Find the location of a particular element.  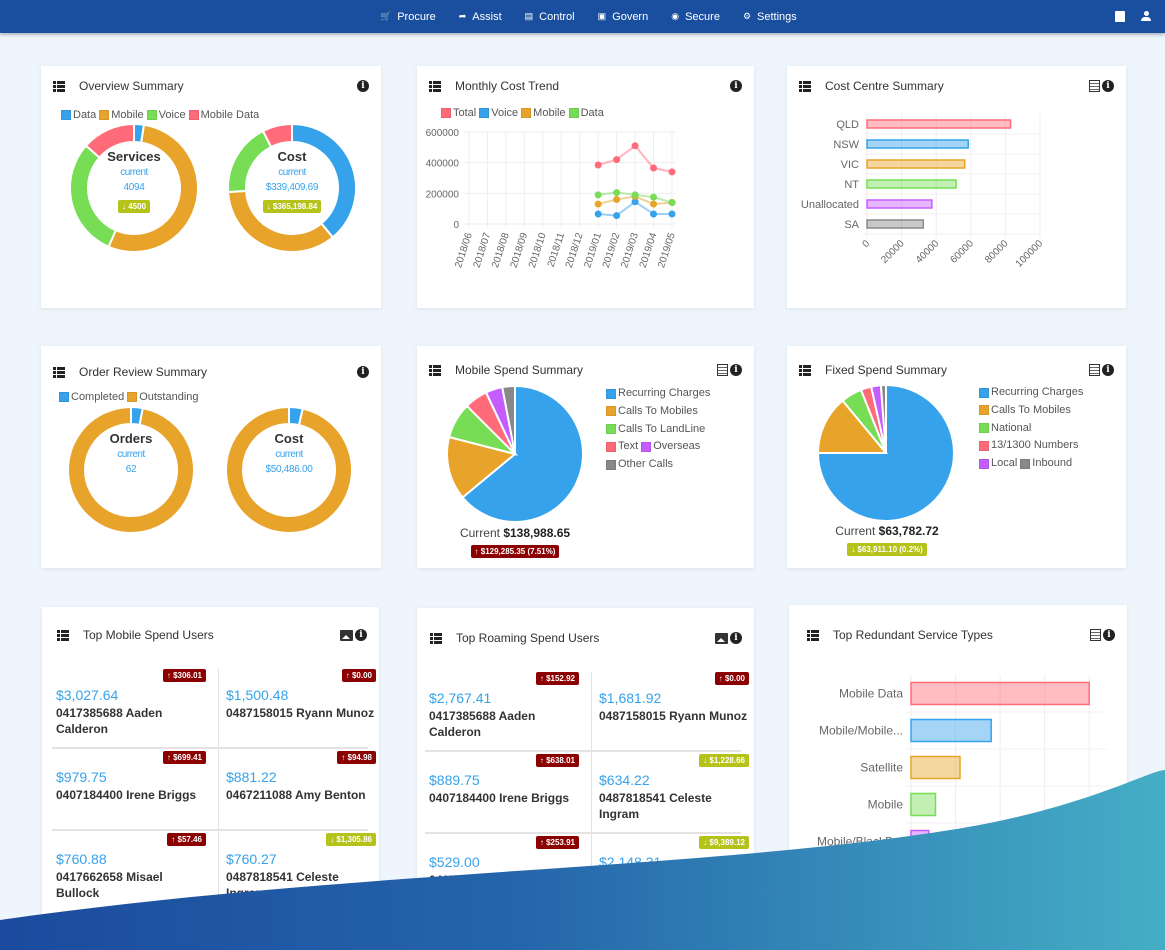

bar-sa is located at coordinates (895, 224).